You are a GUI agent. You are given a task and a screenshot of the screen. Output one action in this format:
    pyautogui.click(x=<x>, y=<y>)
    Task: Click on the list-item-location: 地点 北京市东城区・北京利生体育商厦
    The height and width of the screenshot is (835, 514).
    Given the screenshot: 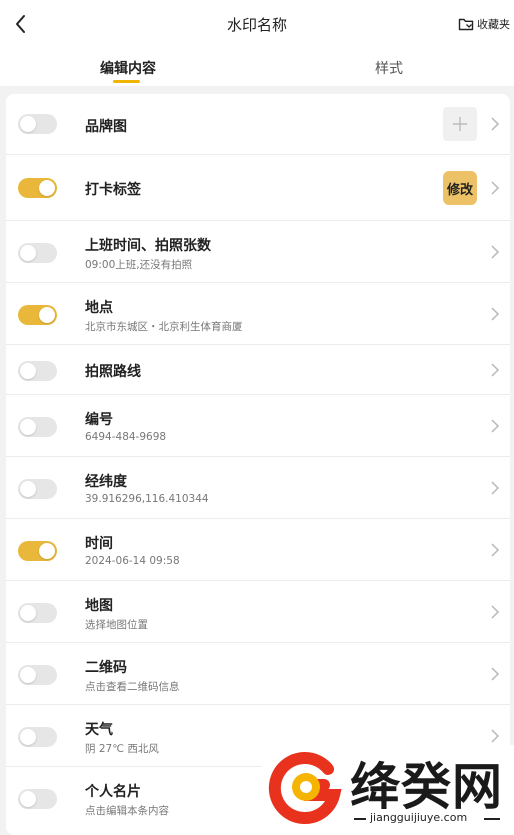 What is the action you would take?
    pyautogui.click(x=258, y=314)
    